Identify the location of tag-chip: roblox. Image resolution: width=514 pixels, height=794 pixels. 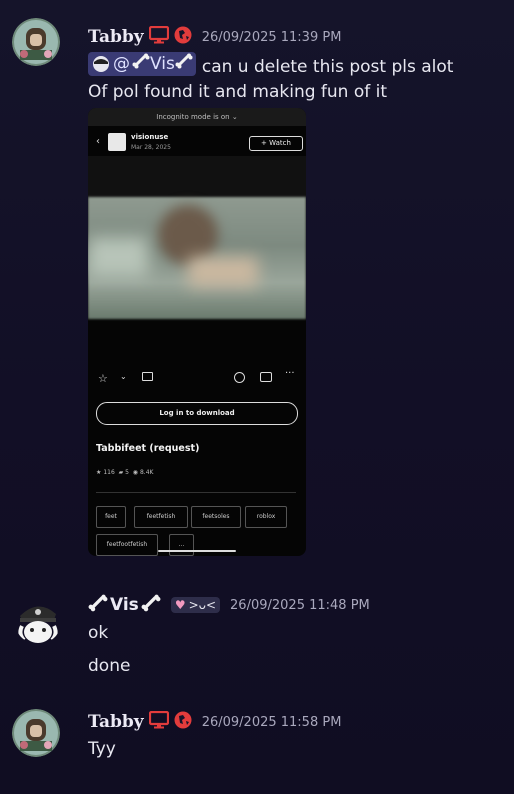
(266, 517).